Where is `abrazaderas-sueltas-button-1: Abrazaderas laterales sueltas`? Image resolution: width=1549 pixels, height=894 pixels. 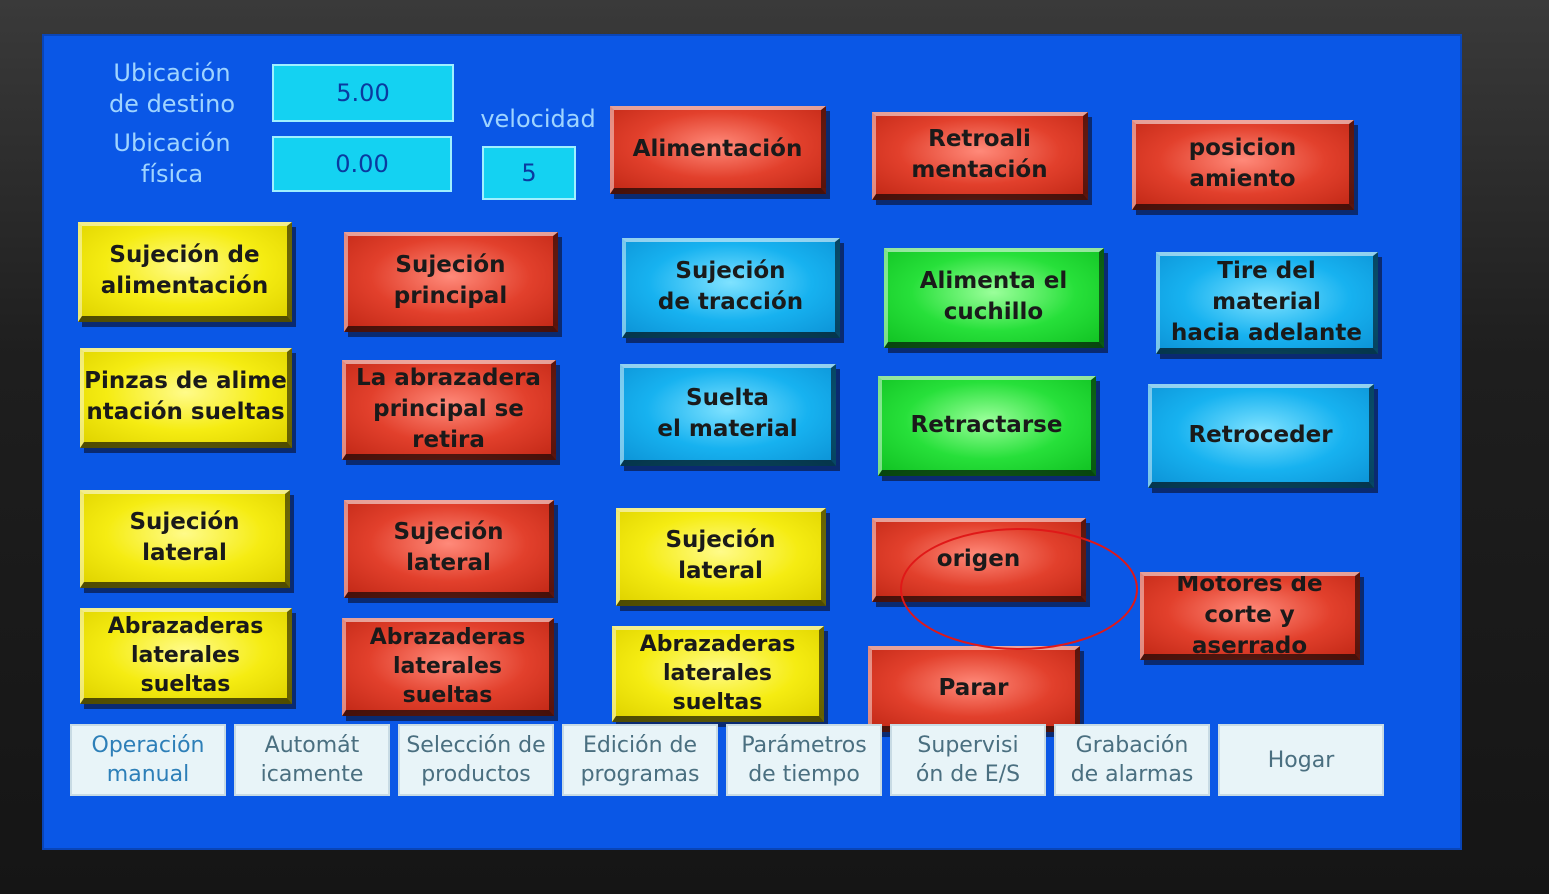 abrazaderas-sueltas-button-1: Abrazaderas laterales sueltas is located at coordinates (186, 656).